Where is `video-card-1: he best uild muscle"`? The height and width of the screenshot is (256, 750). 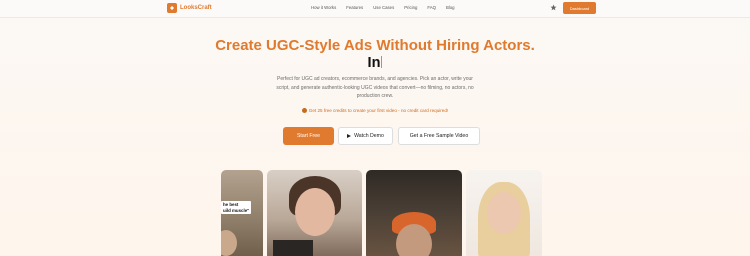 video-card-1: he best uild muscle" is located at coordinates (242, 213).